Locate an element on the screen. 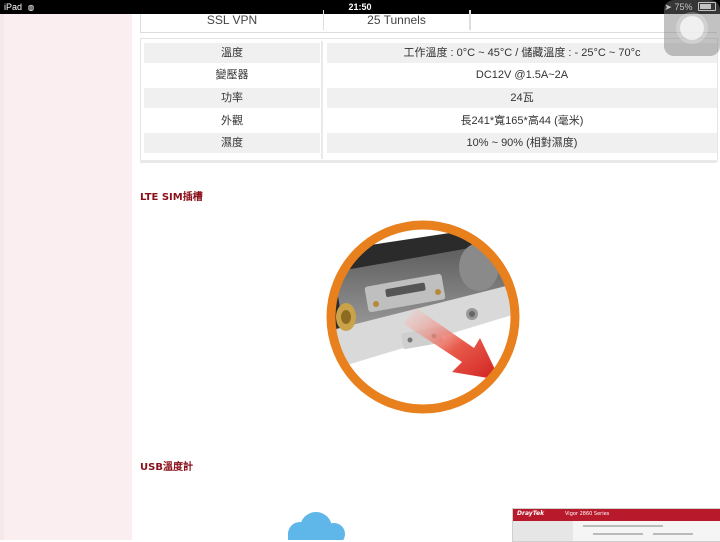 This screenshot has width=720, height=542. router-ui-screenshot: DrayTek Vigor 2860 Series is located at coordinates (616, 525).